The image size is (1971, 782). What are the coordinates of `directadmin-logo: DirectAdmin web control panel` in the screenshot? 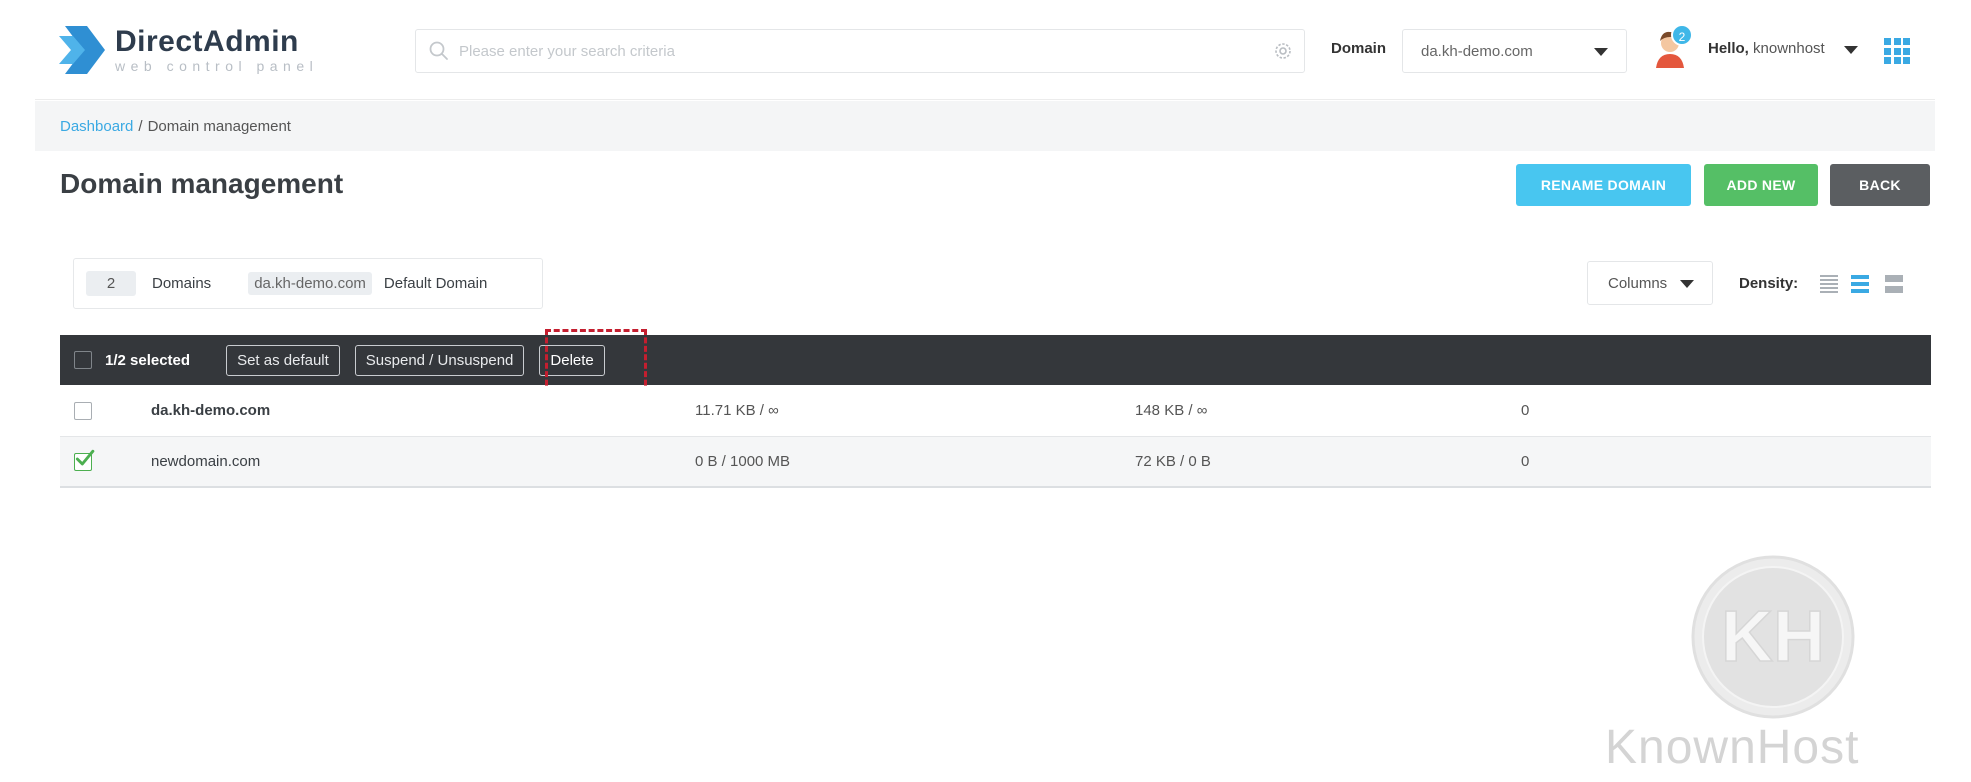 It's located at (188, 50).